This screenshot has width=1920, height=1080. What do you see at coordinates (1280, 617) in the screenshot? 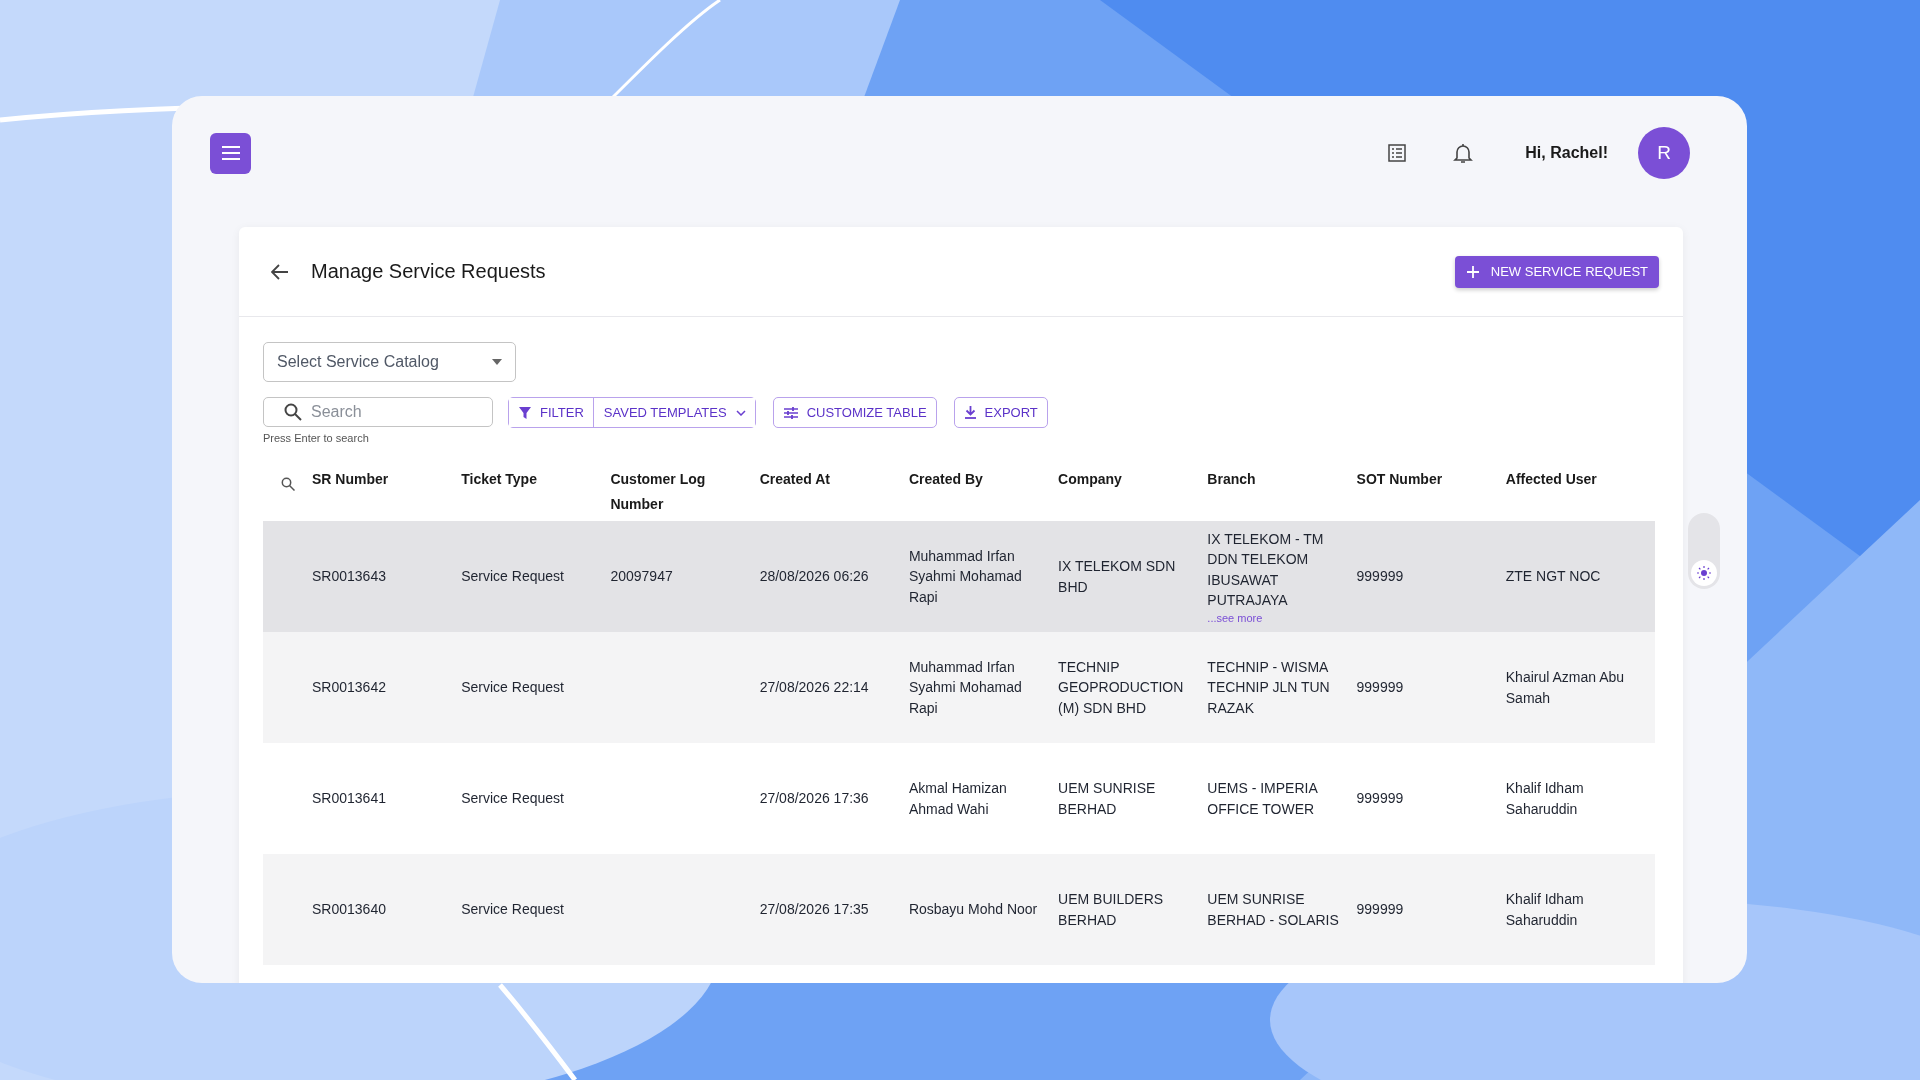
I see `see-more-link: ...see more` at bounding box center [1280, 617].